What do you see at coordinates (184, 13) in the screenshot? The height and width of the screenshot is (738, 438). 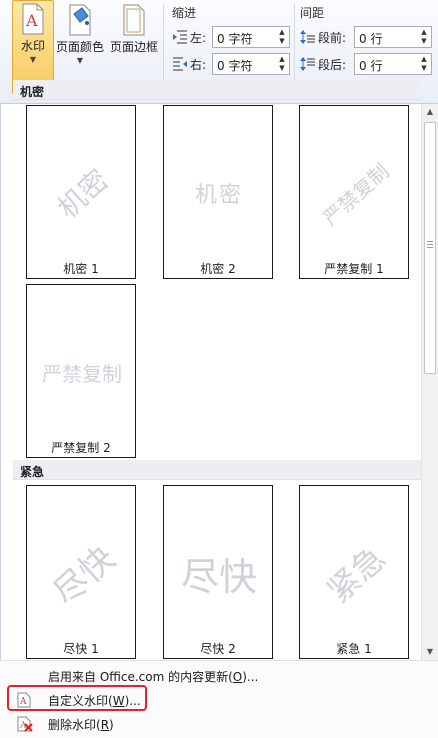 I see `indent-title: 缩进` at bounding box center [184, 13].